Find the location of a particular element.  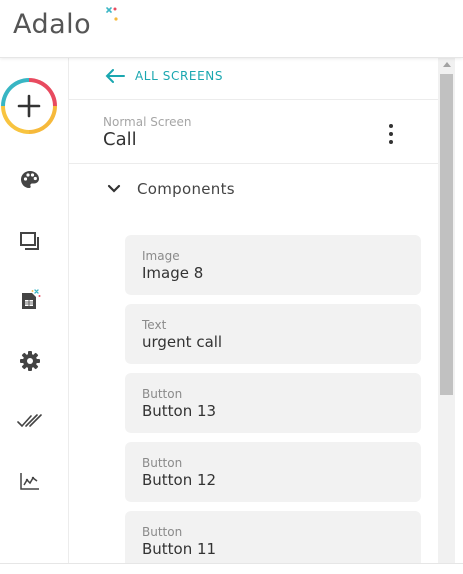

component-type: Image is located at coordinates (161, 256).